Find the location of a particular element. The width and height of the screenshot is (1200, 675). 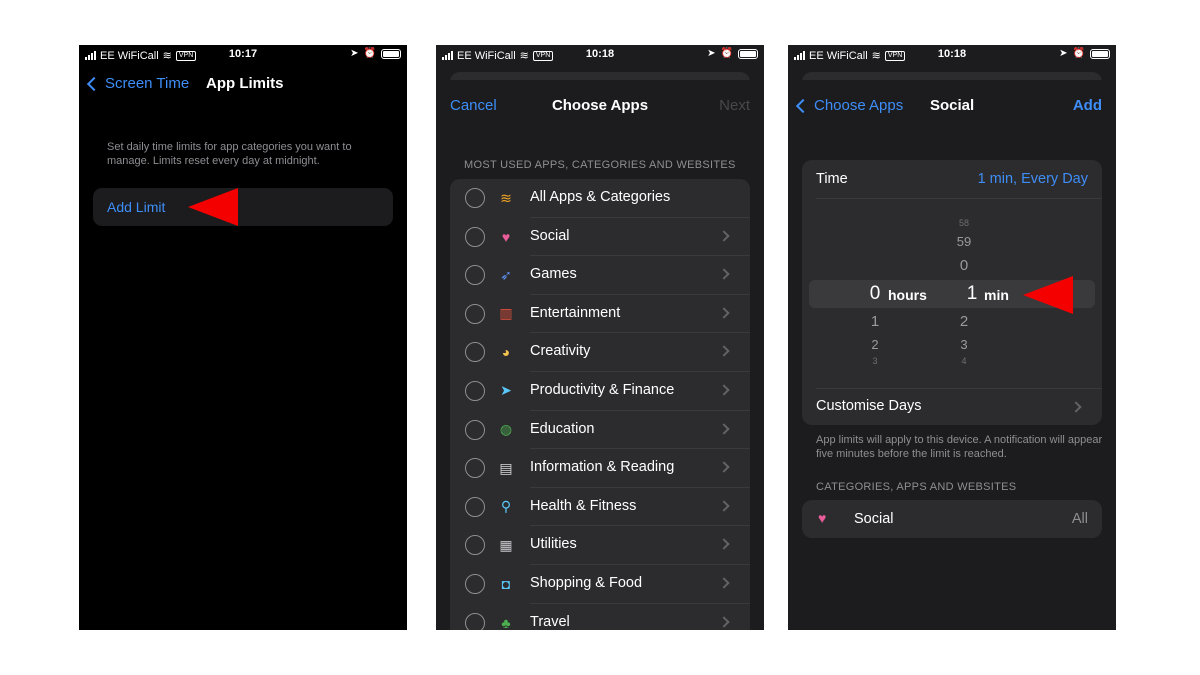

category-row: ♥ Social is located at coordinates (600, 237).